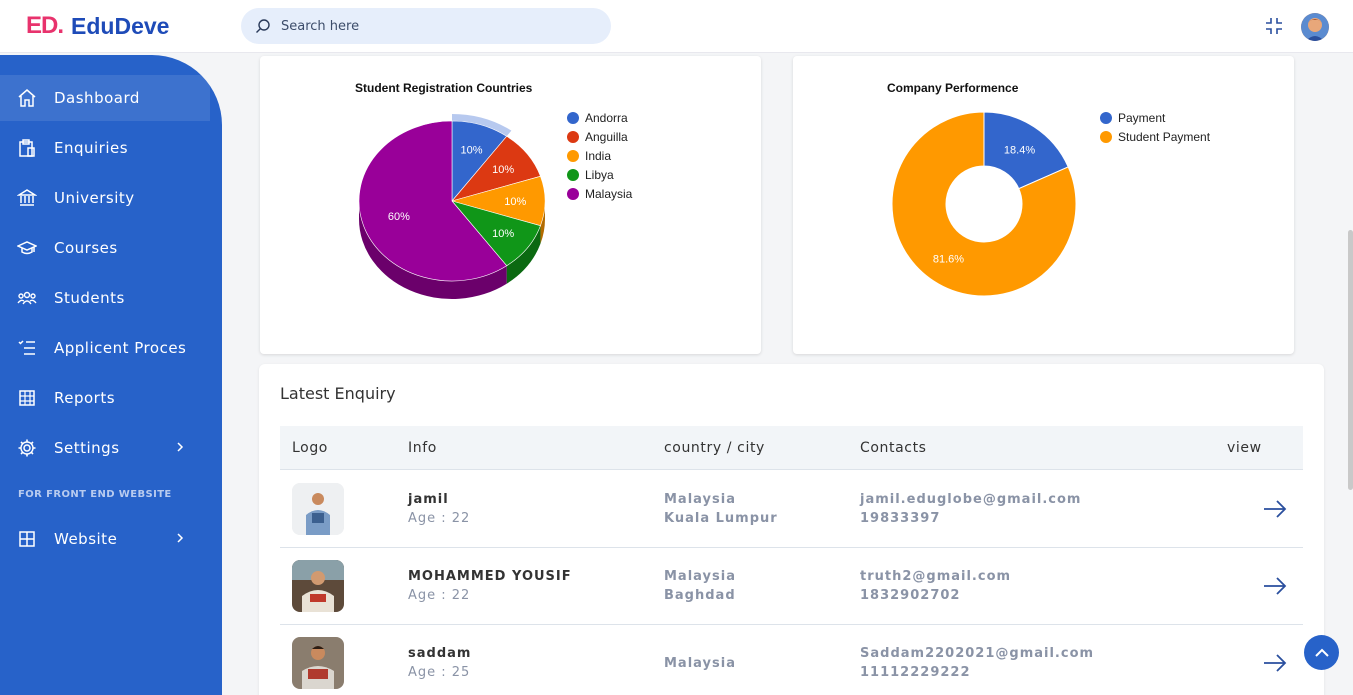 The image size is (1353, 695). I want to click on sidebar-item-settings: Settings, so click(105, 448).